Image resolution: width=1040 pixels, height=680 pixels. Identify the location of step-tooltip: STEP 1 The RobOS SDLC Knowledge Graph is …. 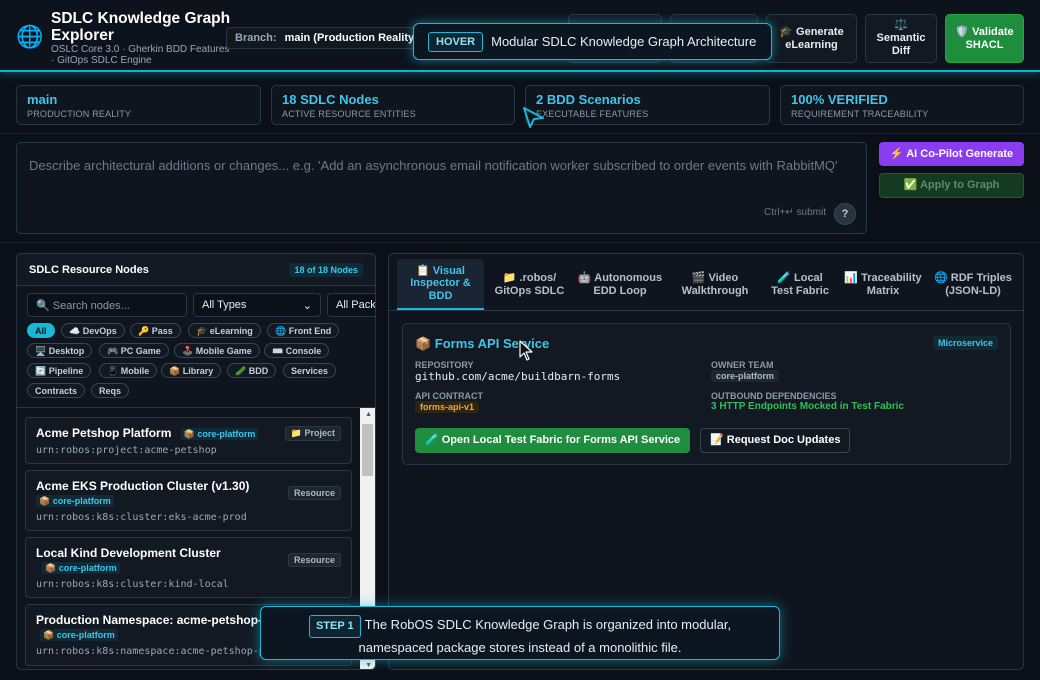
(520, 633).